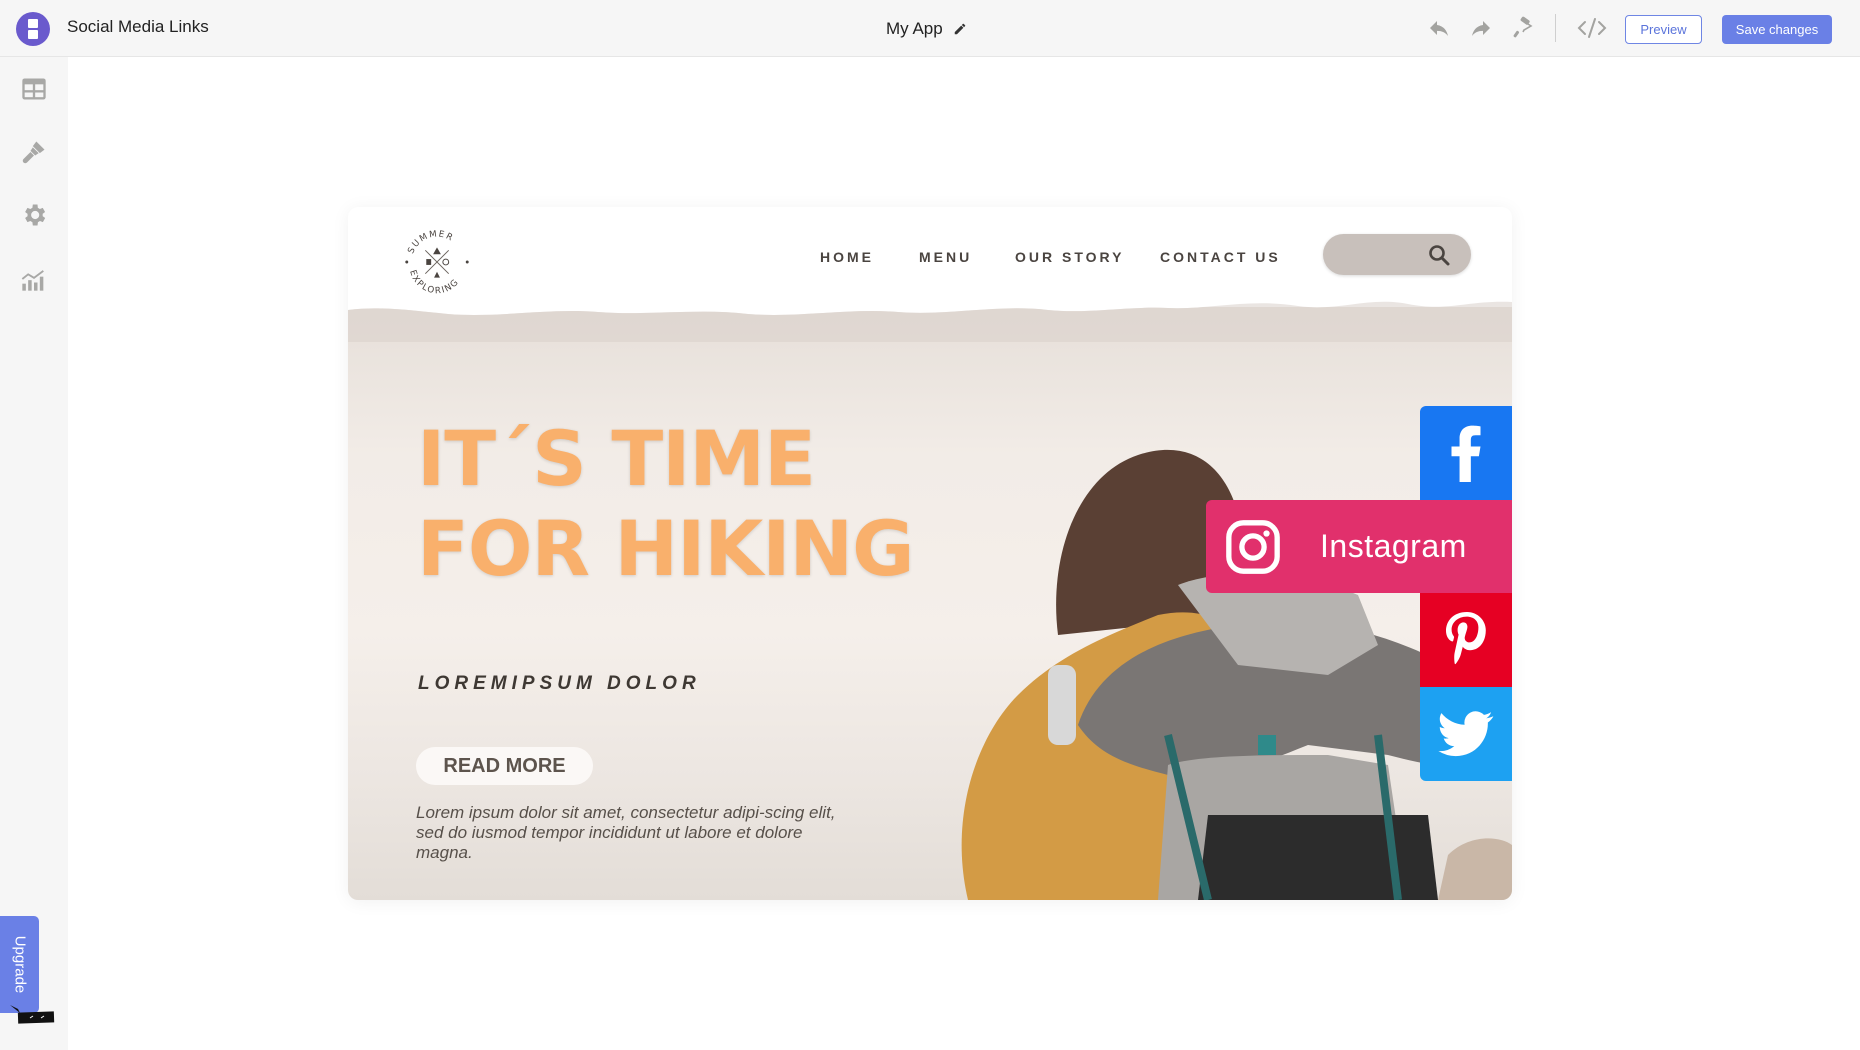  Describe the element at coordinates (1592, 28) in the screenshot. I see `code-icon` at that location.